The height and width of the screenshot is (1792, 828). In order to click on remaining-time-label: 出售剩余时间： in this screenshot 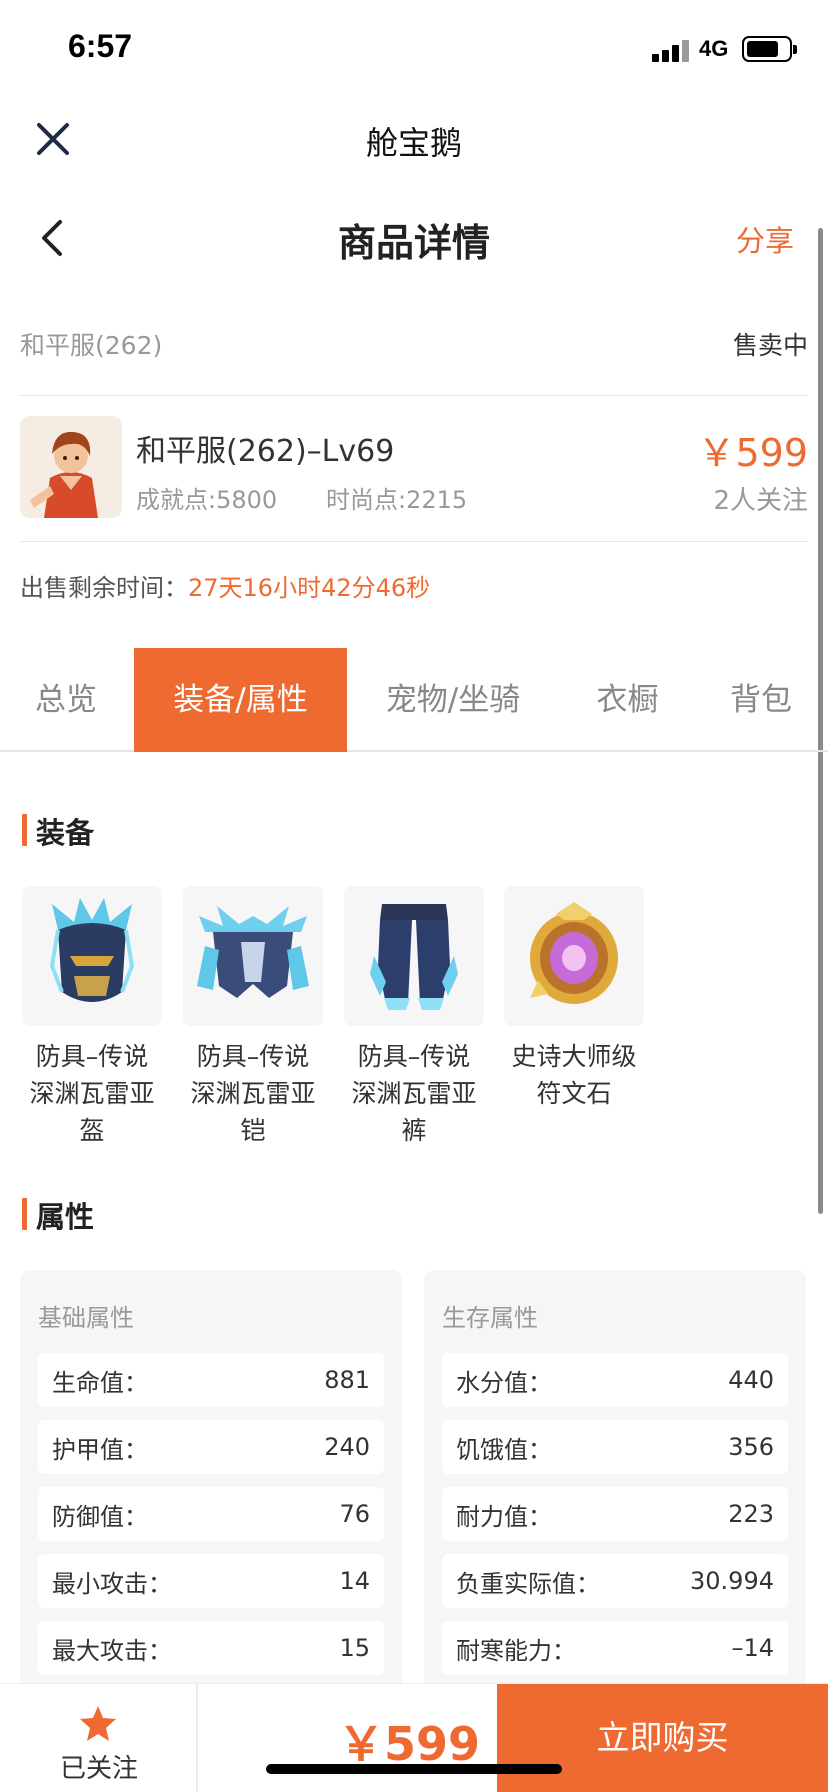, I will do `click(104, 588)`.